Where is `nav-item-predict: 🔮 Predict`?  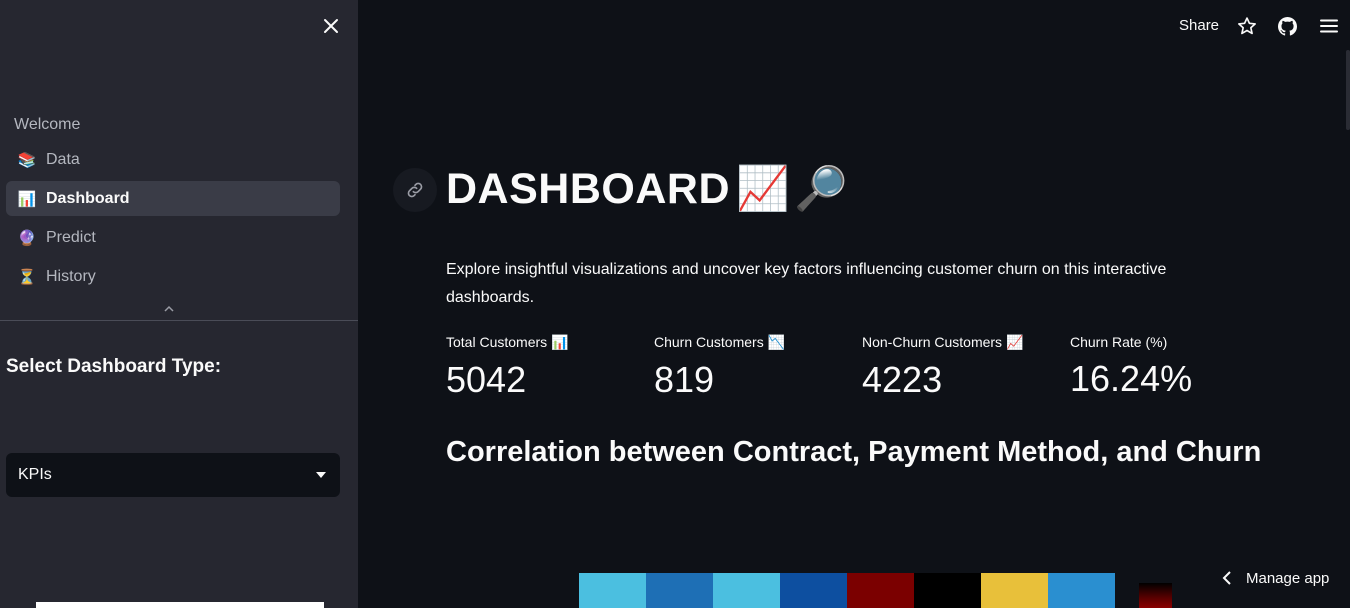
nav-item-predict: 🔮 Predict is located at coordinates (173, 237).